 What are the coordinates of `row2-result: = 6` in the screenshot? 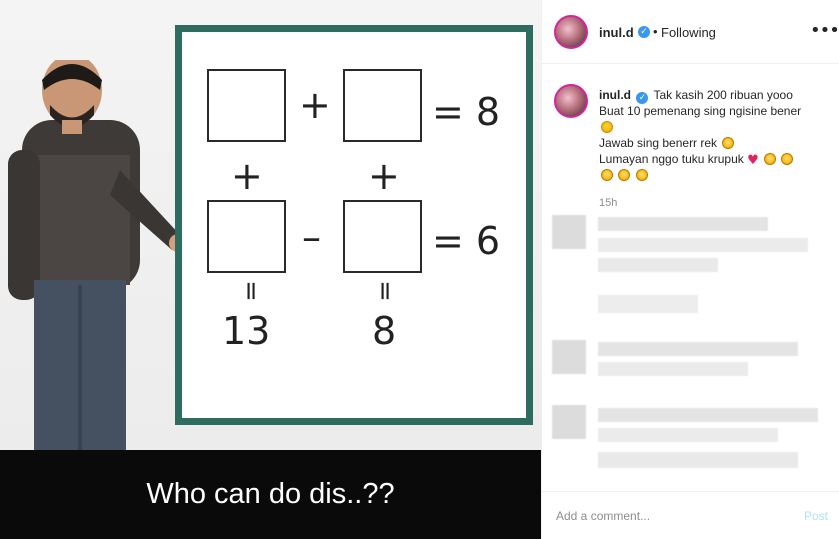 It's located at (466, 241).